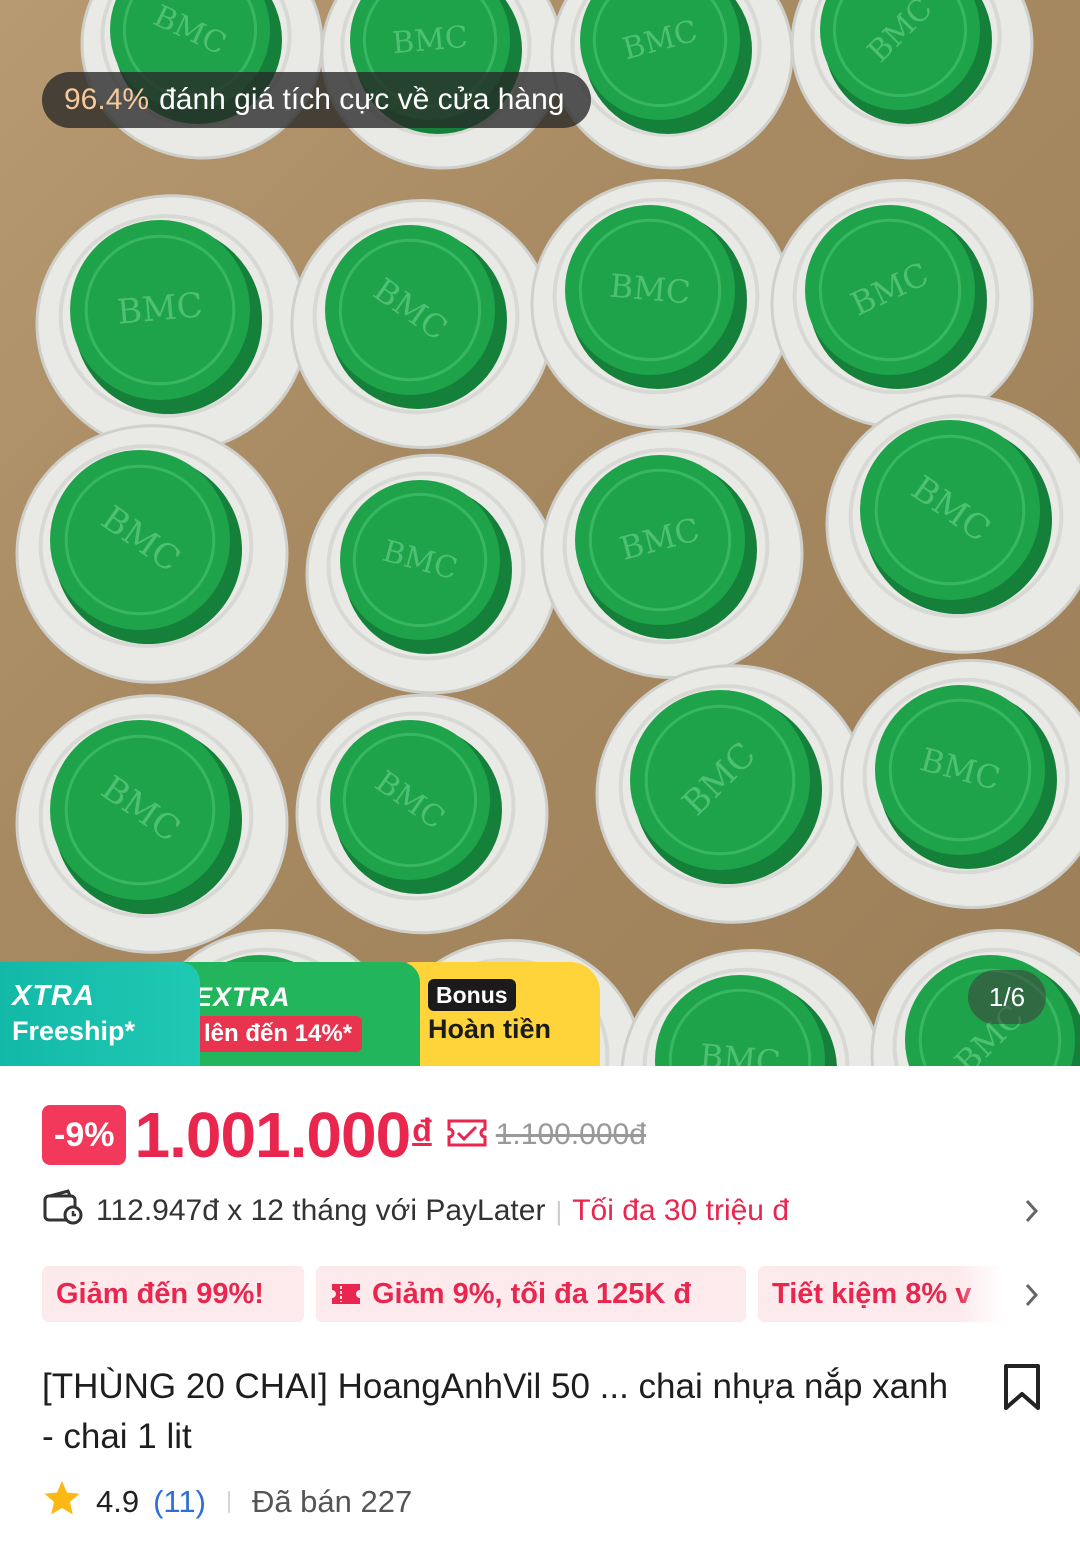 This screenshot has height=1549, width=1080. What do you see at coordinates (872, 1293) in the screenshot?
I see `voucher-label: Tiết kiệm 8% v` at bounding box center [872, 1293].